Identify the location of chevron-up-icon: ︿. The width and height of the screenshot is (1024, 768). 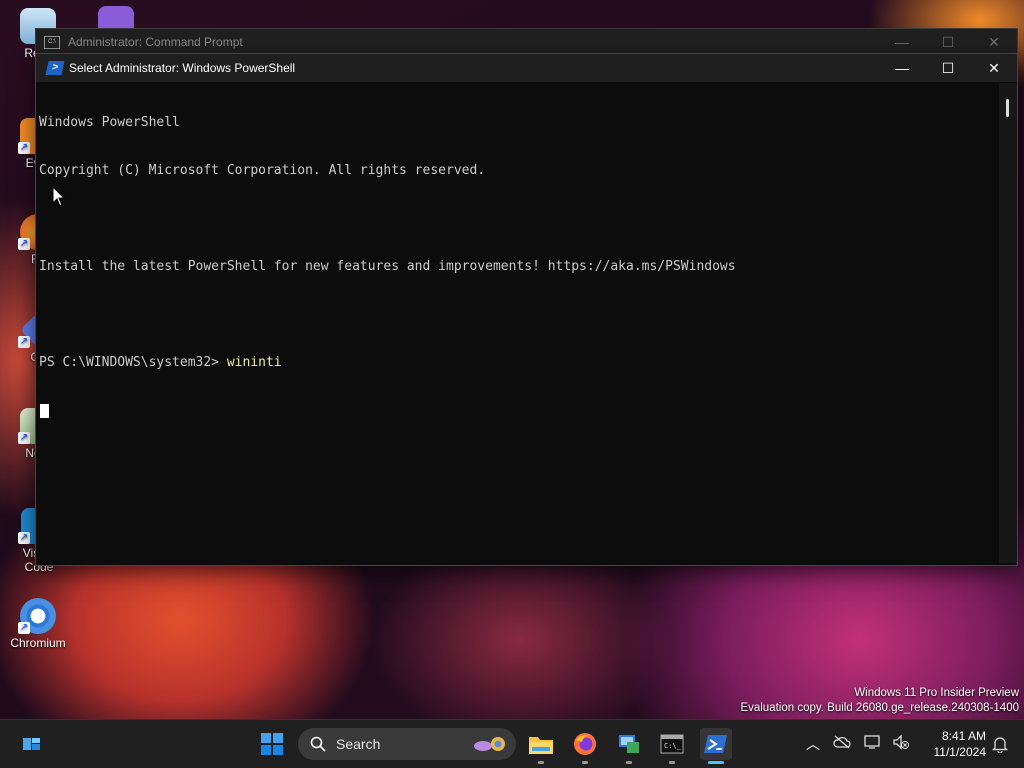
(813, 744).